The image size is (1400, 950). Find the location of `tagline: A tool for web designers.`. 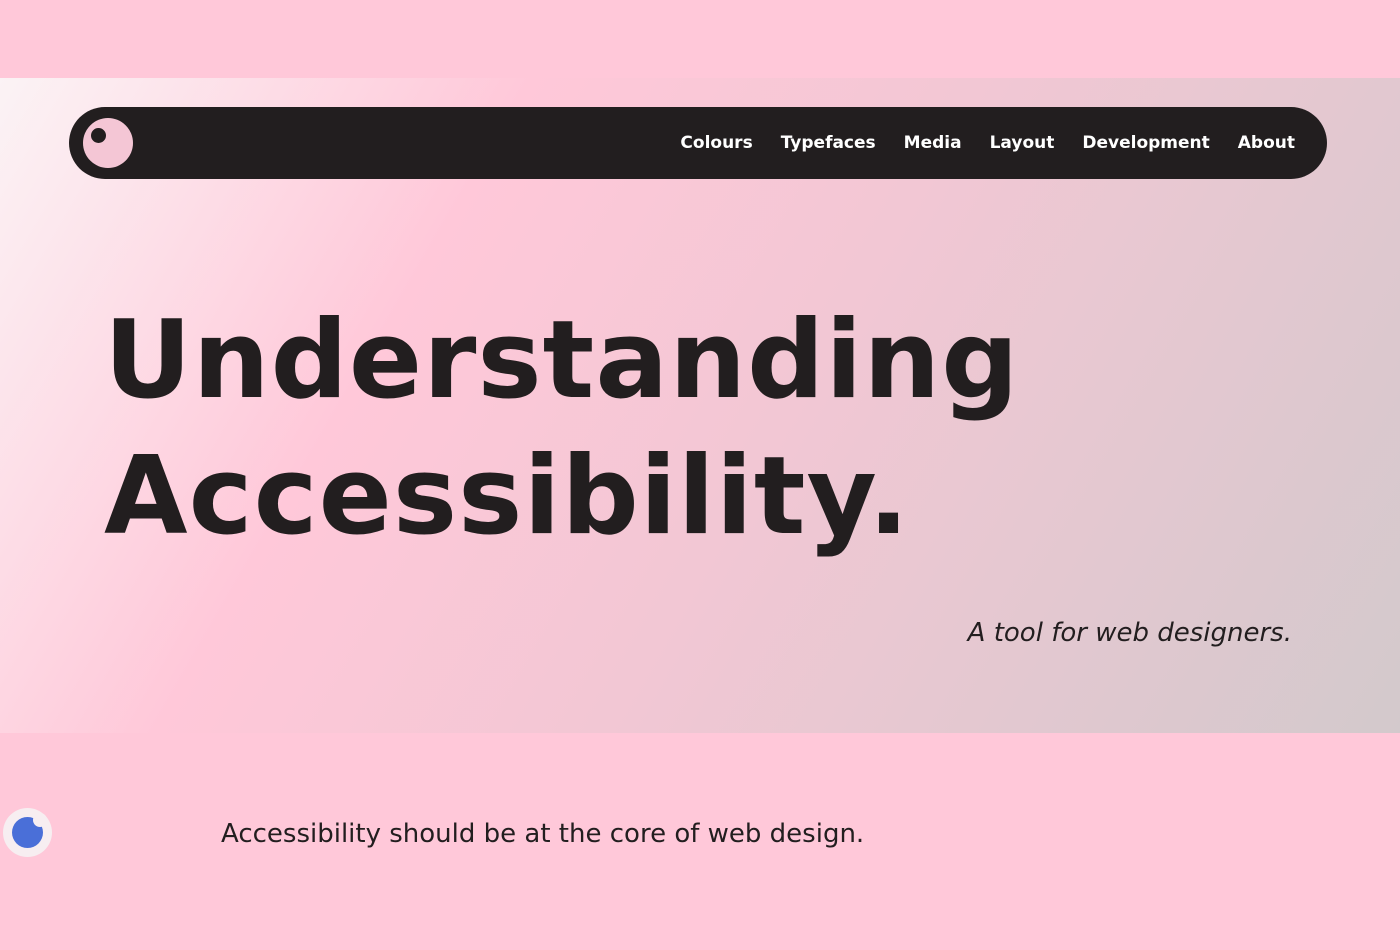

tagline: A tool for web designers. is located at coordinates (1129, 633).